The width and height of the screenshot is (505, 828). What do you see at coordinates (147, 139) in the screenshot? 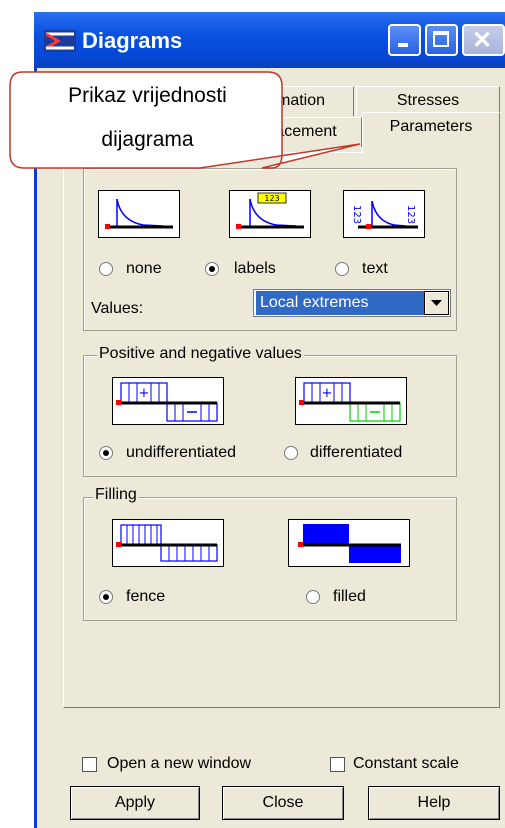
I see `callout-line-2: dijagrama` at bounding box center [147, 139].